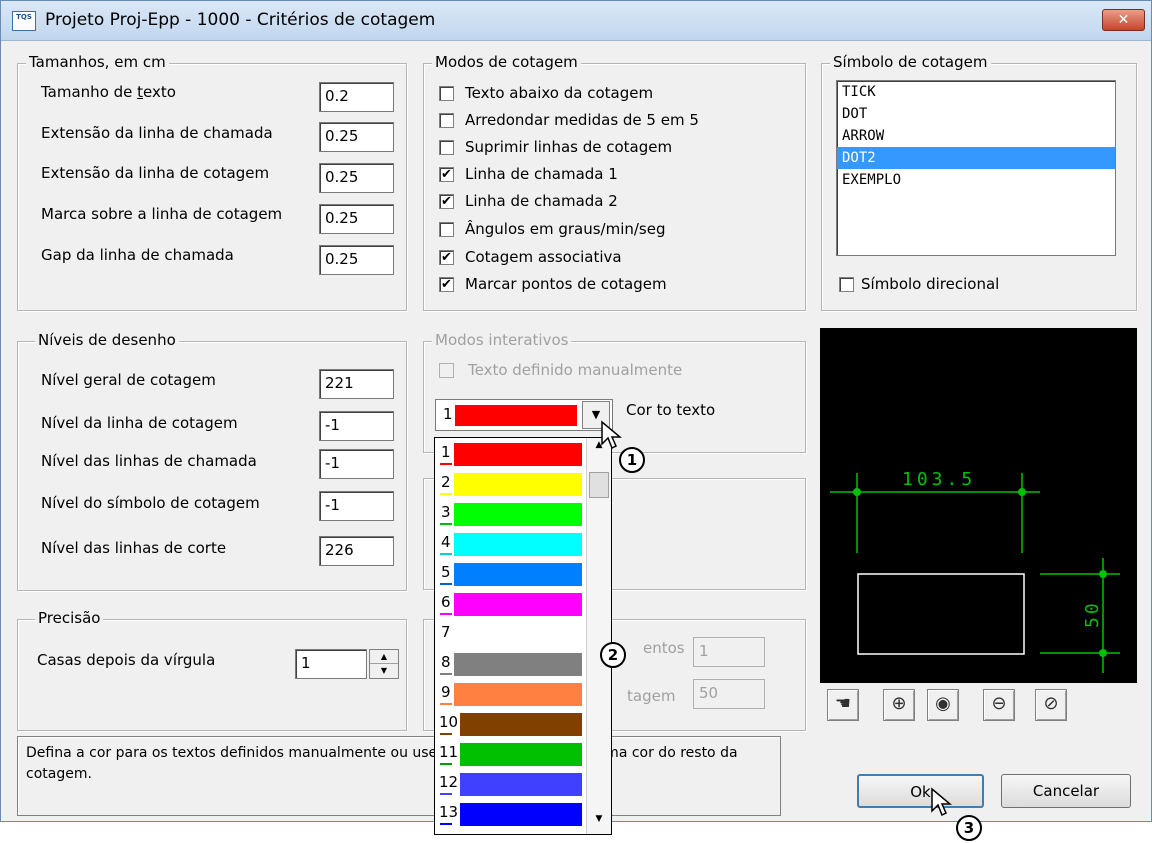  What do you see at coordinates (384, 657) in the screenshot?
I see `spin-up-icon: ▲` at bounding box center [384, 657].